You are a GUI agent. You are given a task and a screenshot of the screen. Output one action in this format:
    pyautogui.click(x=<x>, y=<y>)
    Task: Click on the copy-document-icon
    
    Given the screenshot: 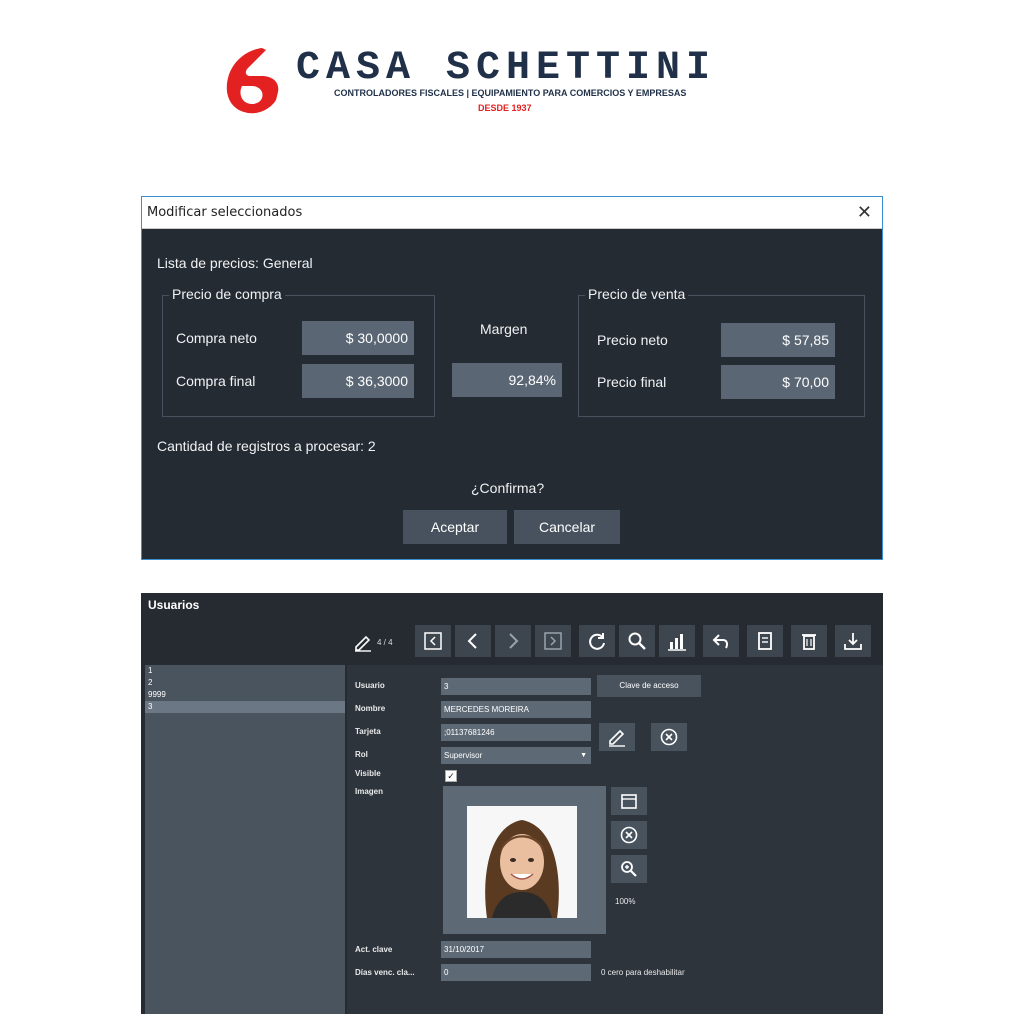 What is the action you would take?
    pyautogui.click(x=765, y=641)
    